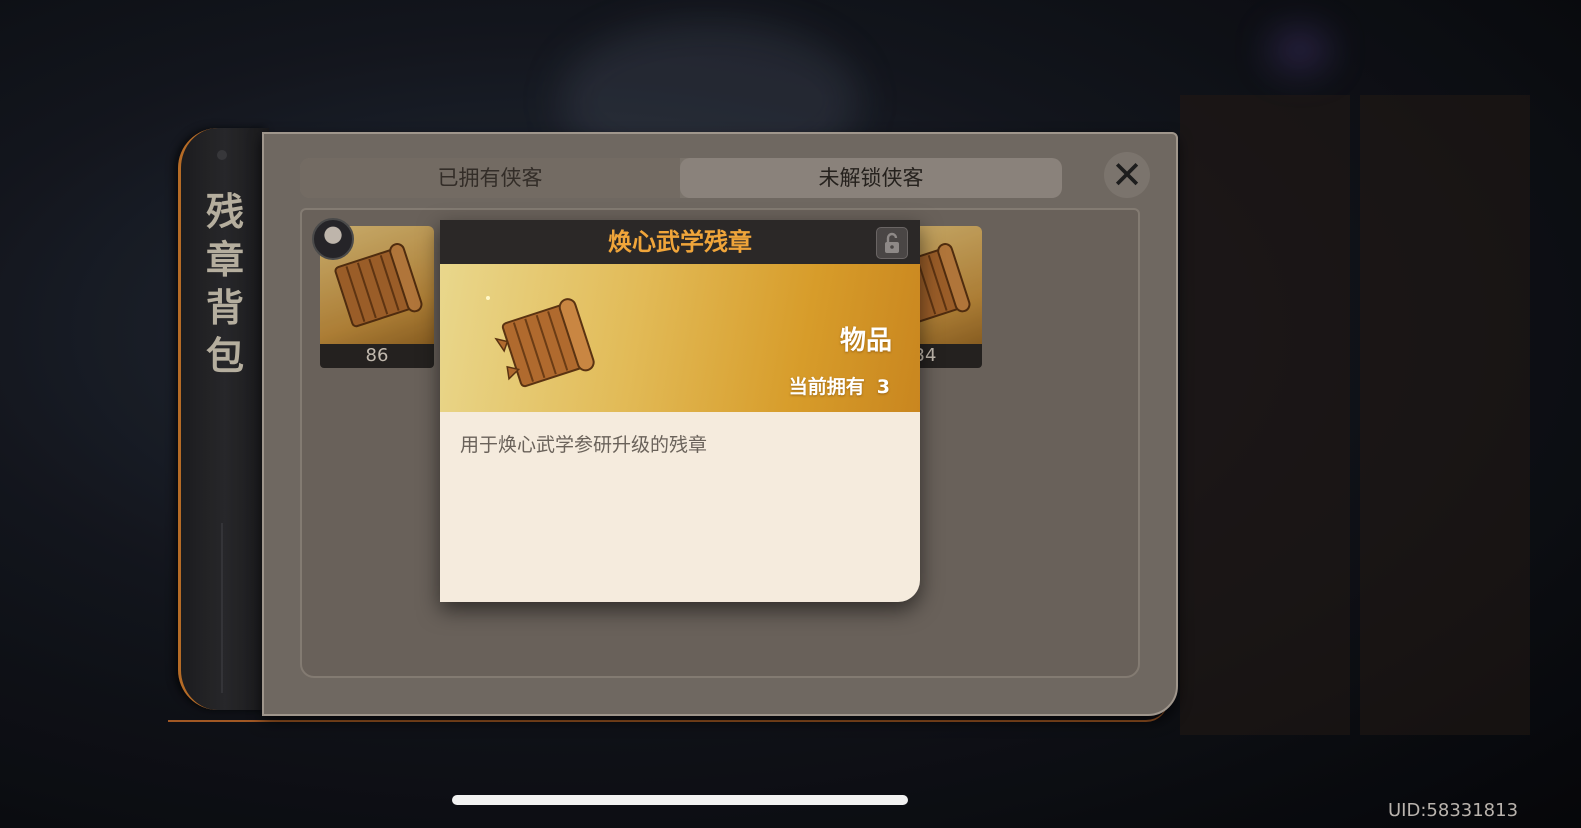 The width and height of the screenshot is (1581, 828). Describe the element at coordinates (540, 342) in the screenshot. I see `scroll-icon` at that location.